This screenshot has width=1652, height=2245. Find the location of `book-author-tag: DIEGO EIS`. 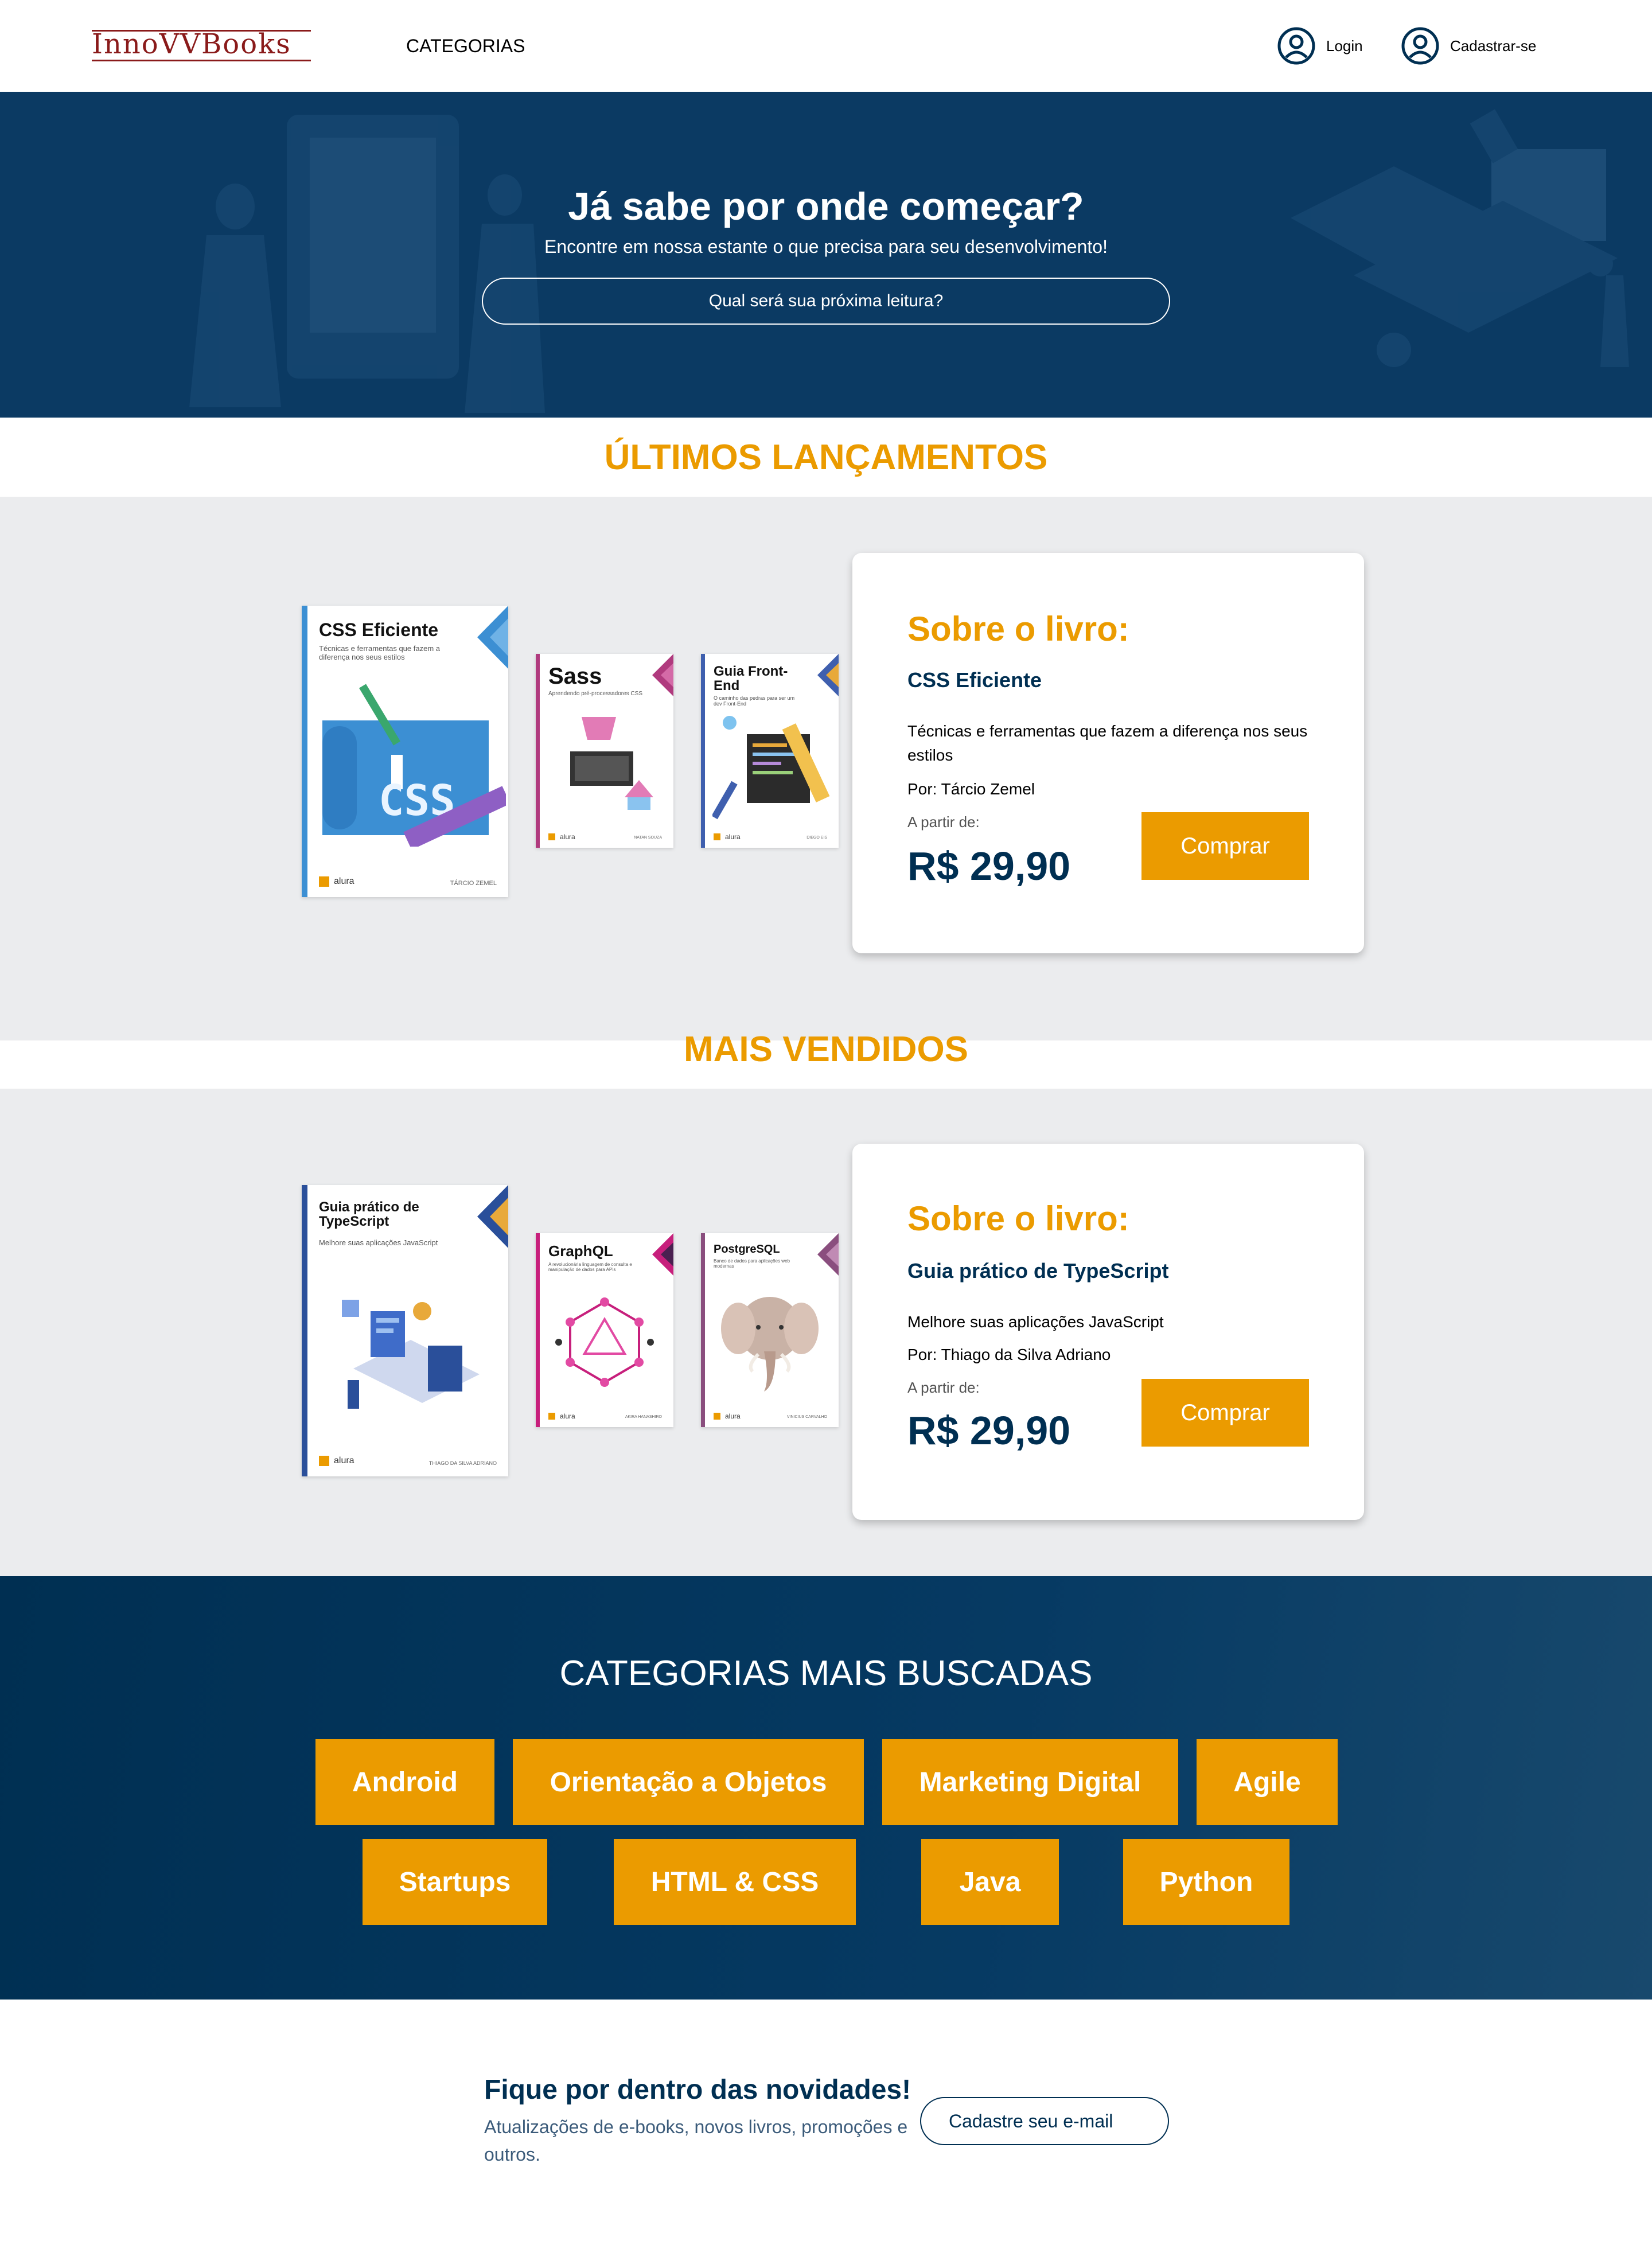

book-author-tag: DIEGO EIS is located at coordinates (816, 838).